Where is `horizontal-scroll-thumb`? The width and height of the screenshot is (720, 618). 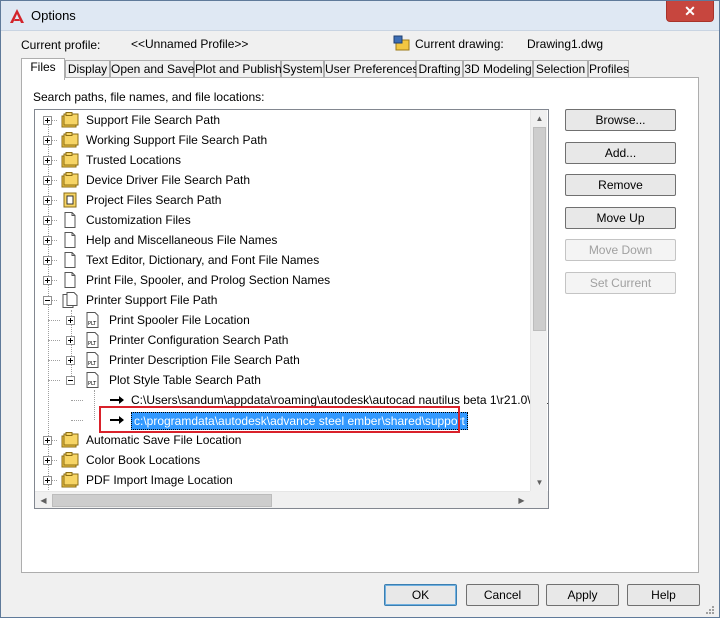 horizontal-scroll-thumb is located at coordinates (162, 500).